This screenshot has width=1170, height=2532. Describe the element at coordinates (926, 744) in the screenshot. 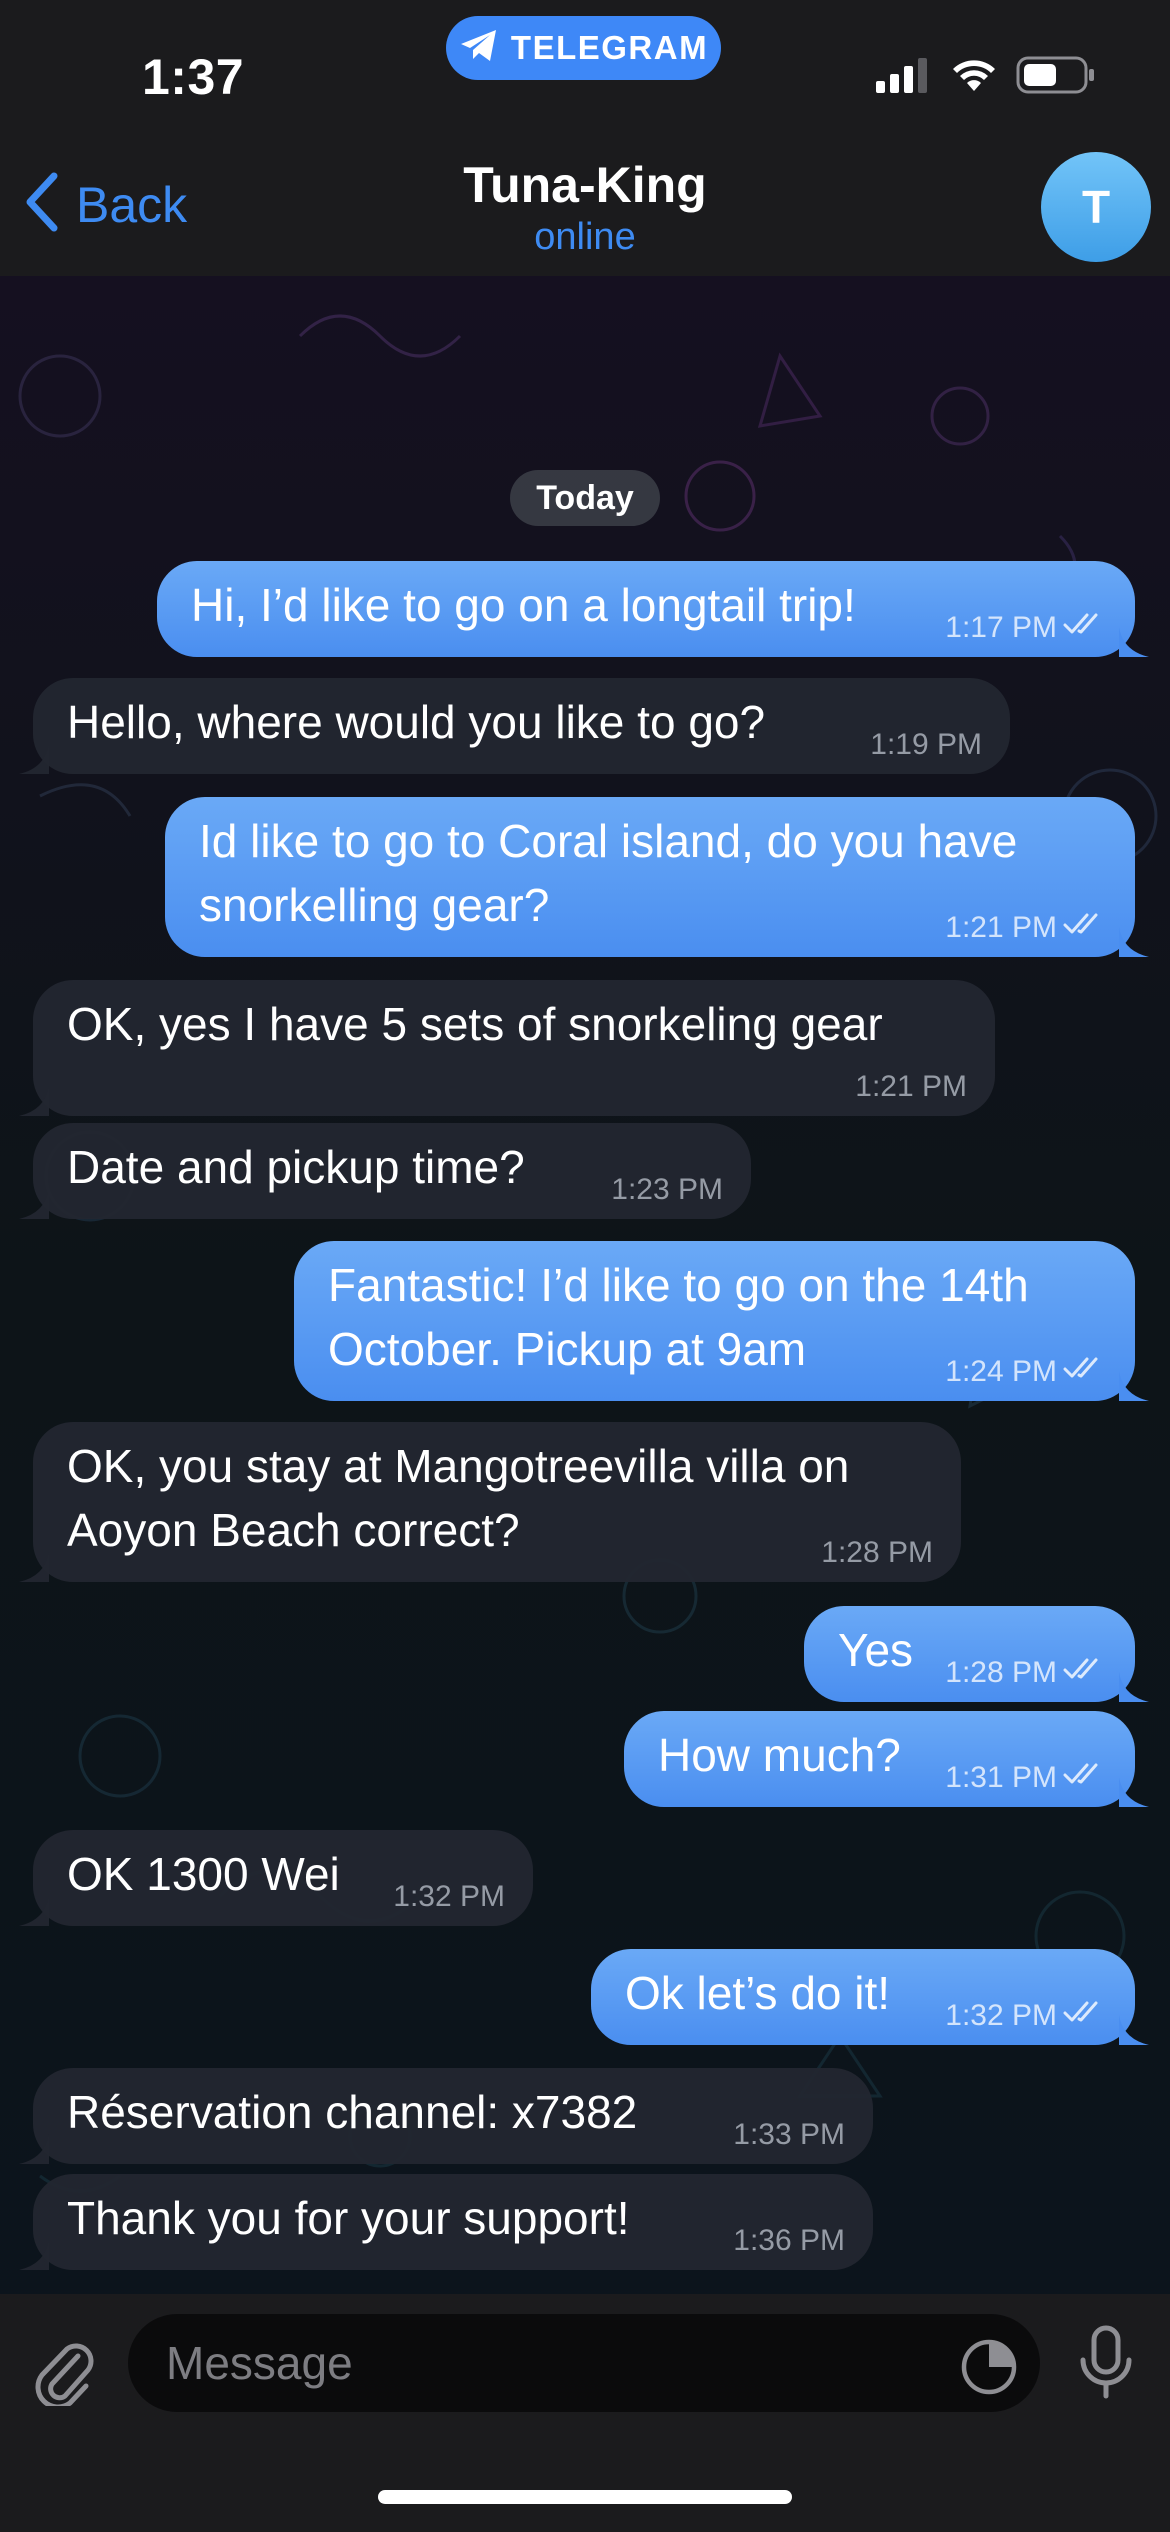

I see `message-time: 1:19 PM` at that location.